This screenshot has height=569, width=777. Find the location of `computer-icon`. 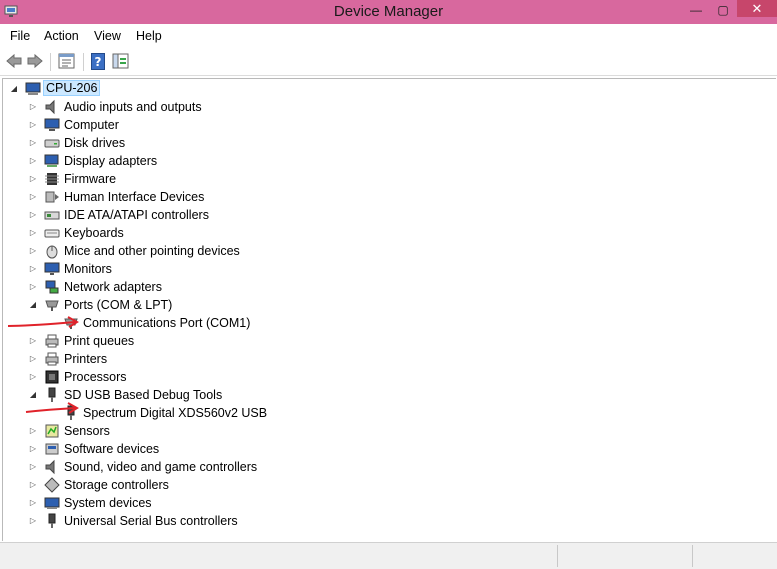

computer-icon is located at coordinates (52, 124).